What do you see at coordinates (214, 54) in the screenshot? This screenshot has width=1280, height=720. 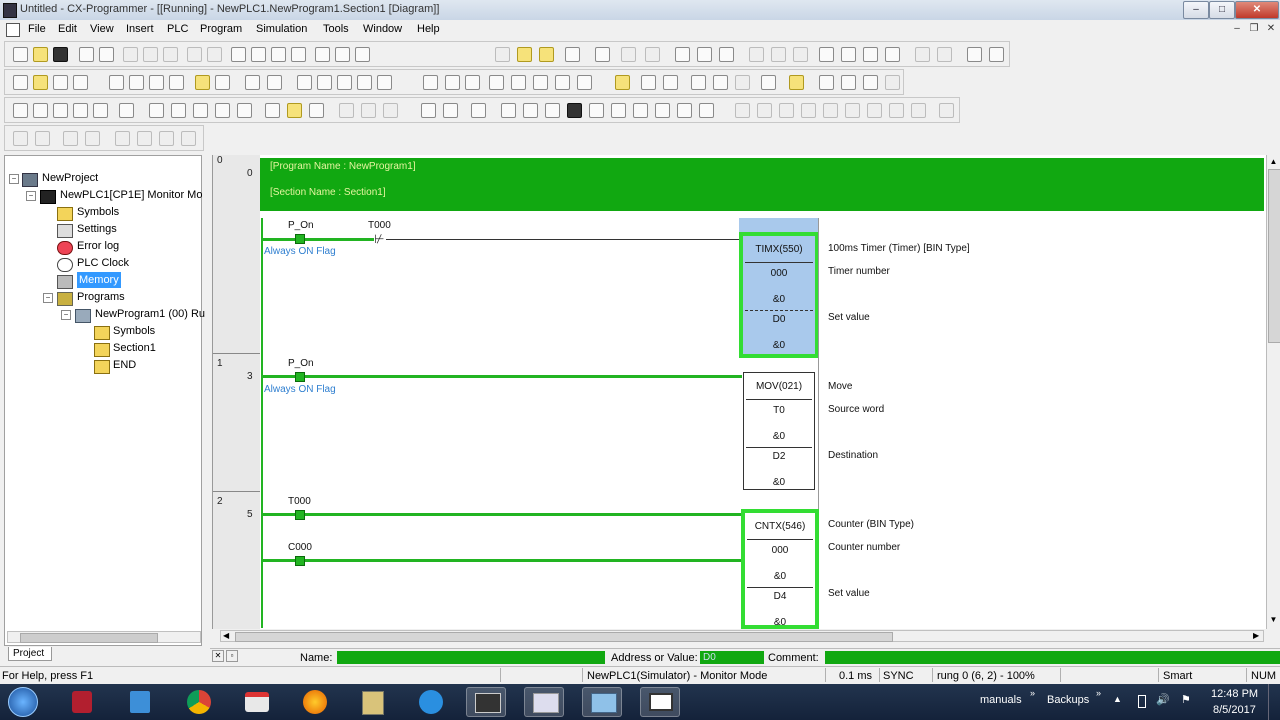 I see `redo-icon` at bounding box center [214, 54].